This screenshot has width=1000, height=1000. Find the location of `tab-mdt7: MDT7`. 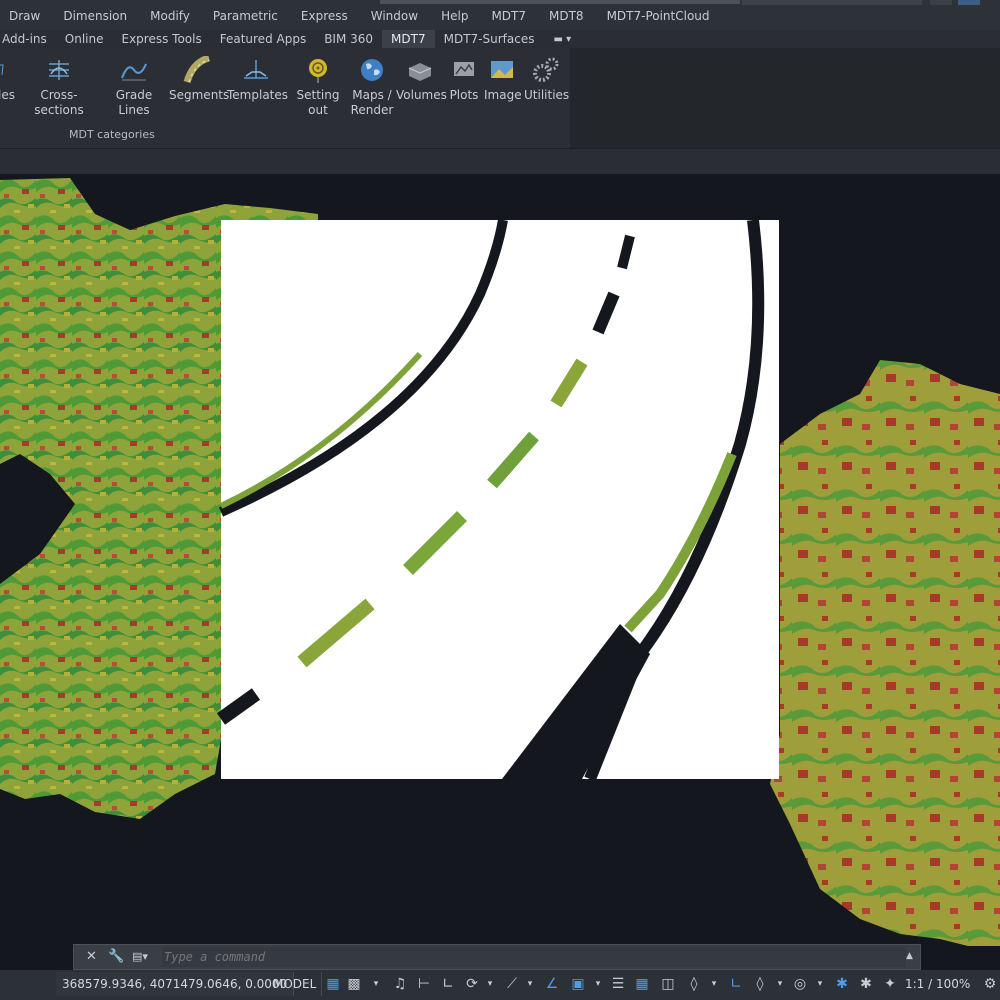

tab-mdt7: MDT7 is located at coordinates (408, 39).